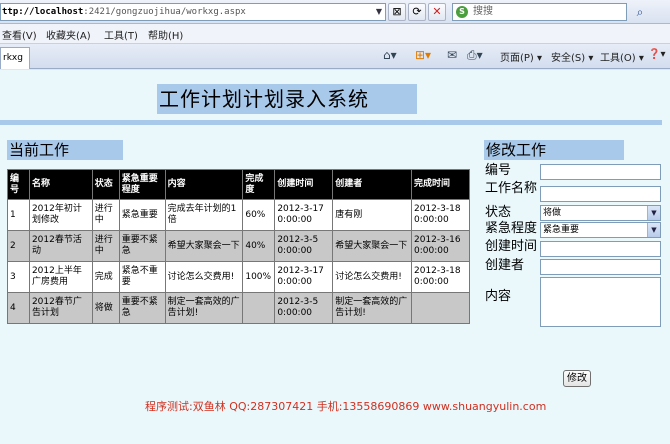 The image size is (670, 444). What do you see at coordinates (397, 12) in the screenshot?
I see `compat-view-icon: ⊠` at bounding box center [397, 12].